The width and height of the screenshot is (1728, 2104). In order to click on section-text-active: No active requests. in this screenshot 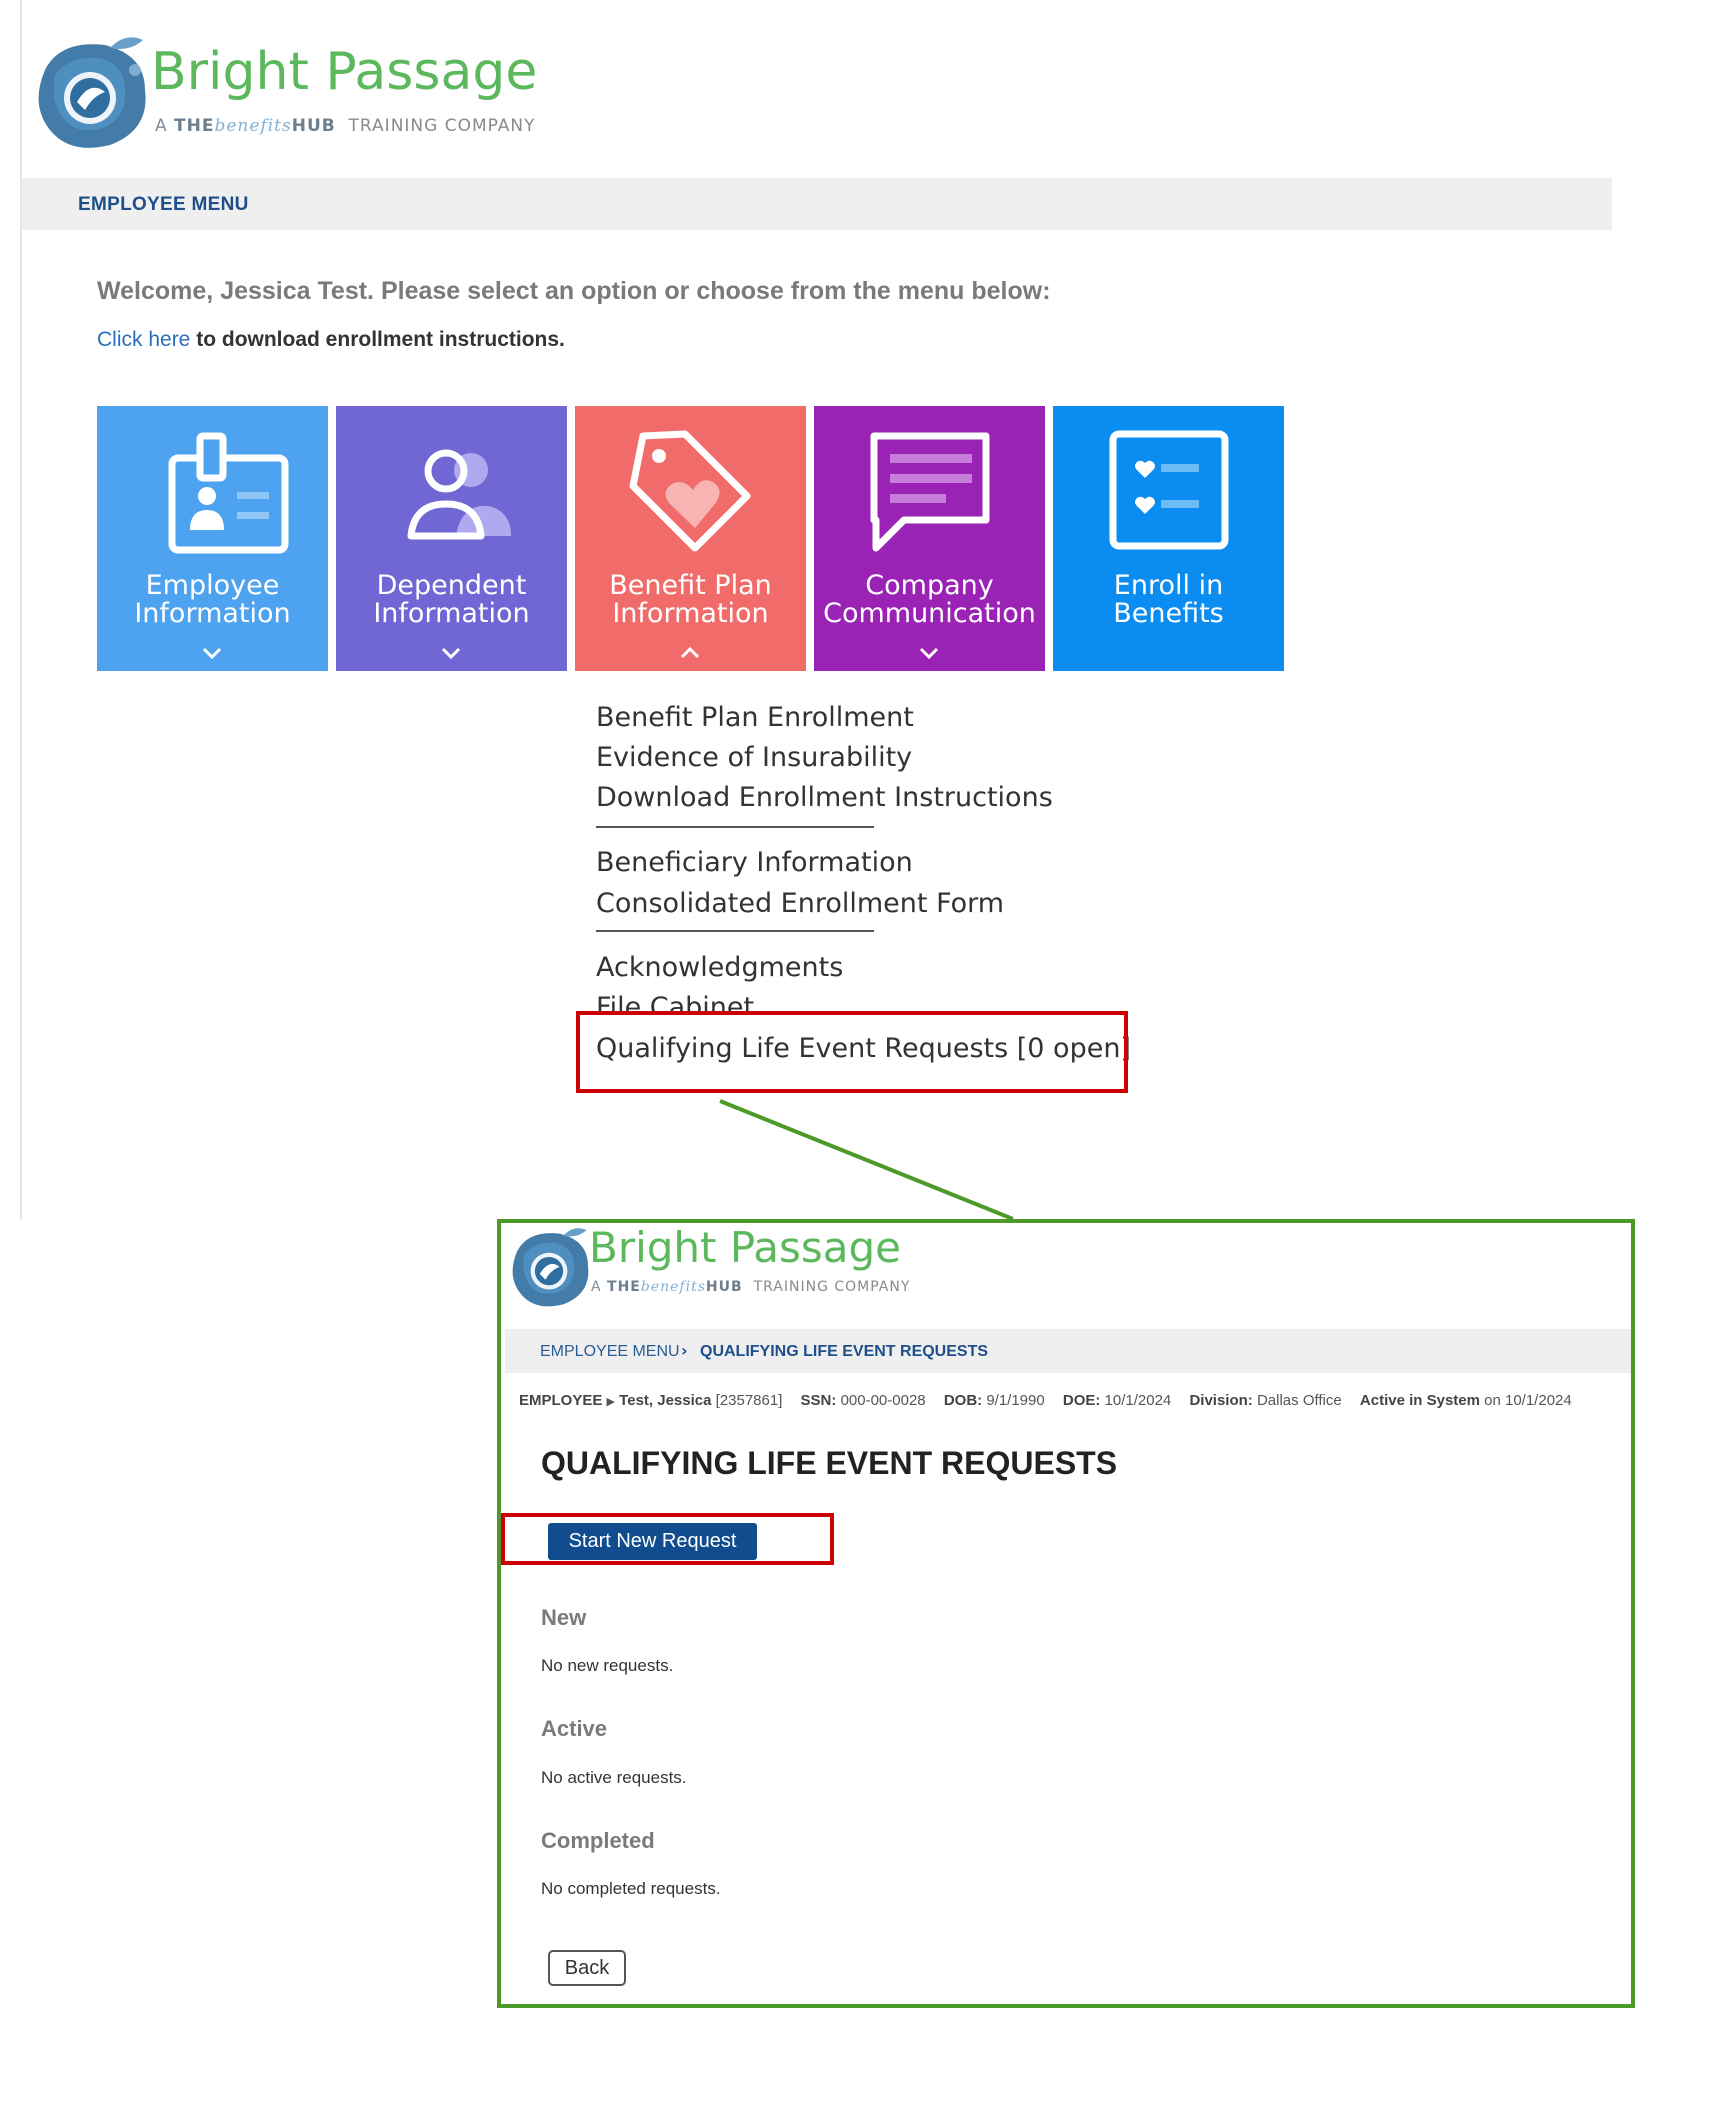, I will do `click(614, 1777)`.